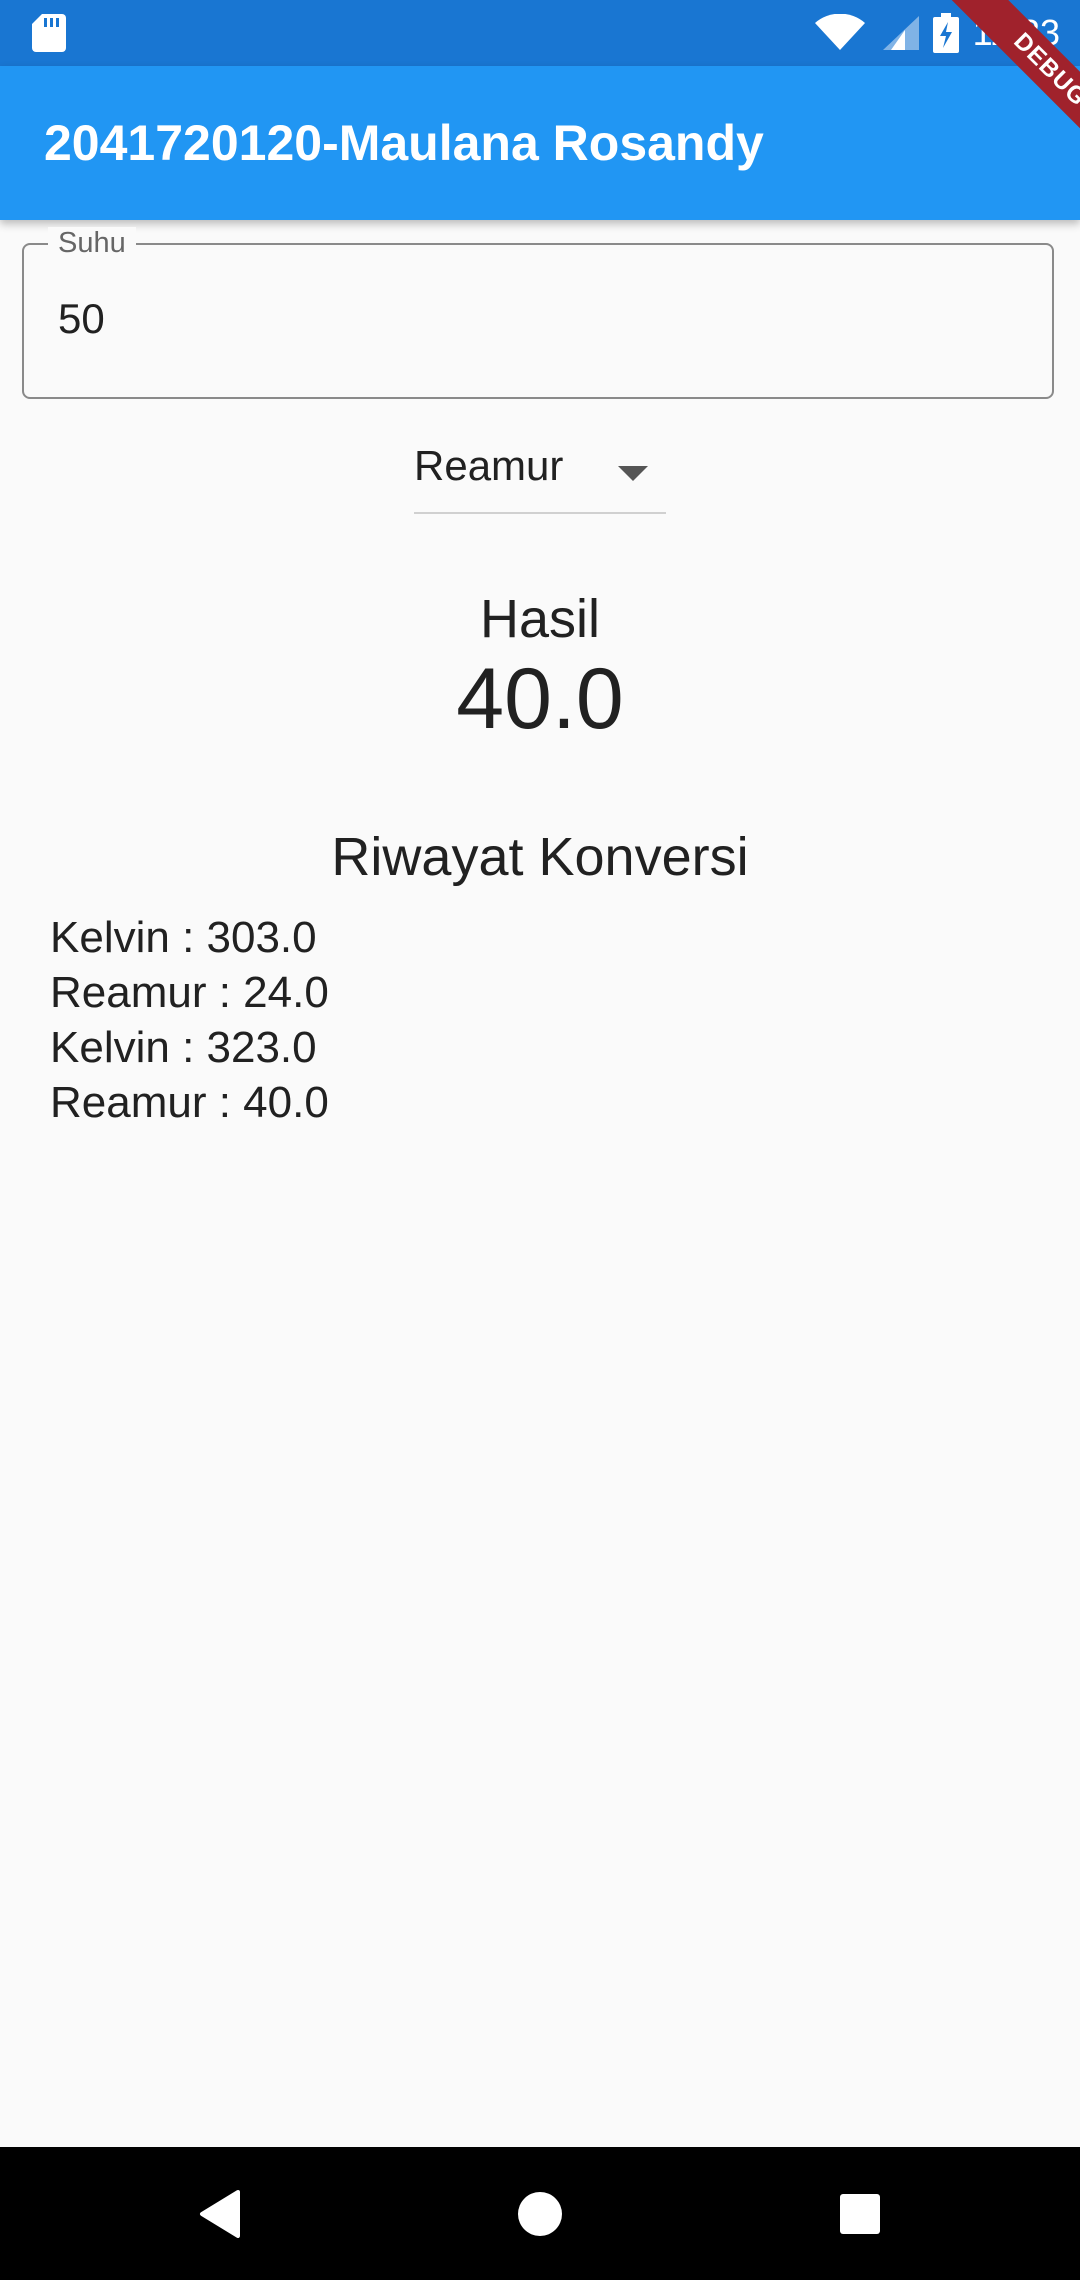 This screenshot has width=1080, height=2280. What do you see at coordinates (489, 465) in the screenshot?
I see `unit-dropdown-value: Reamur` at bounding box center [489, 465].